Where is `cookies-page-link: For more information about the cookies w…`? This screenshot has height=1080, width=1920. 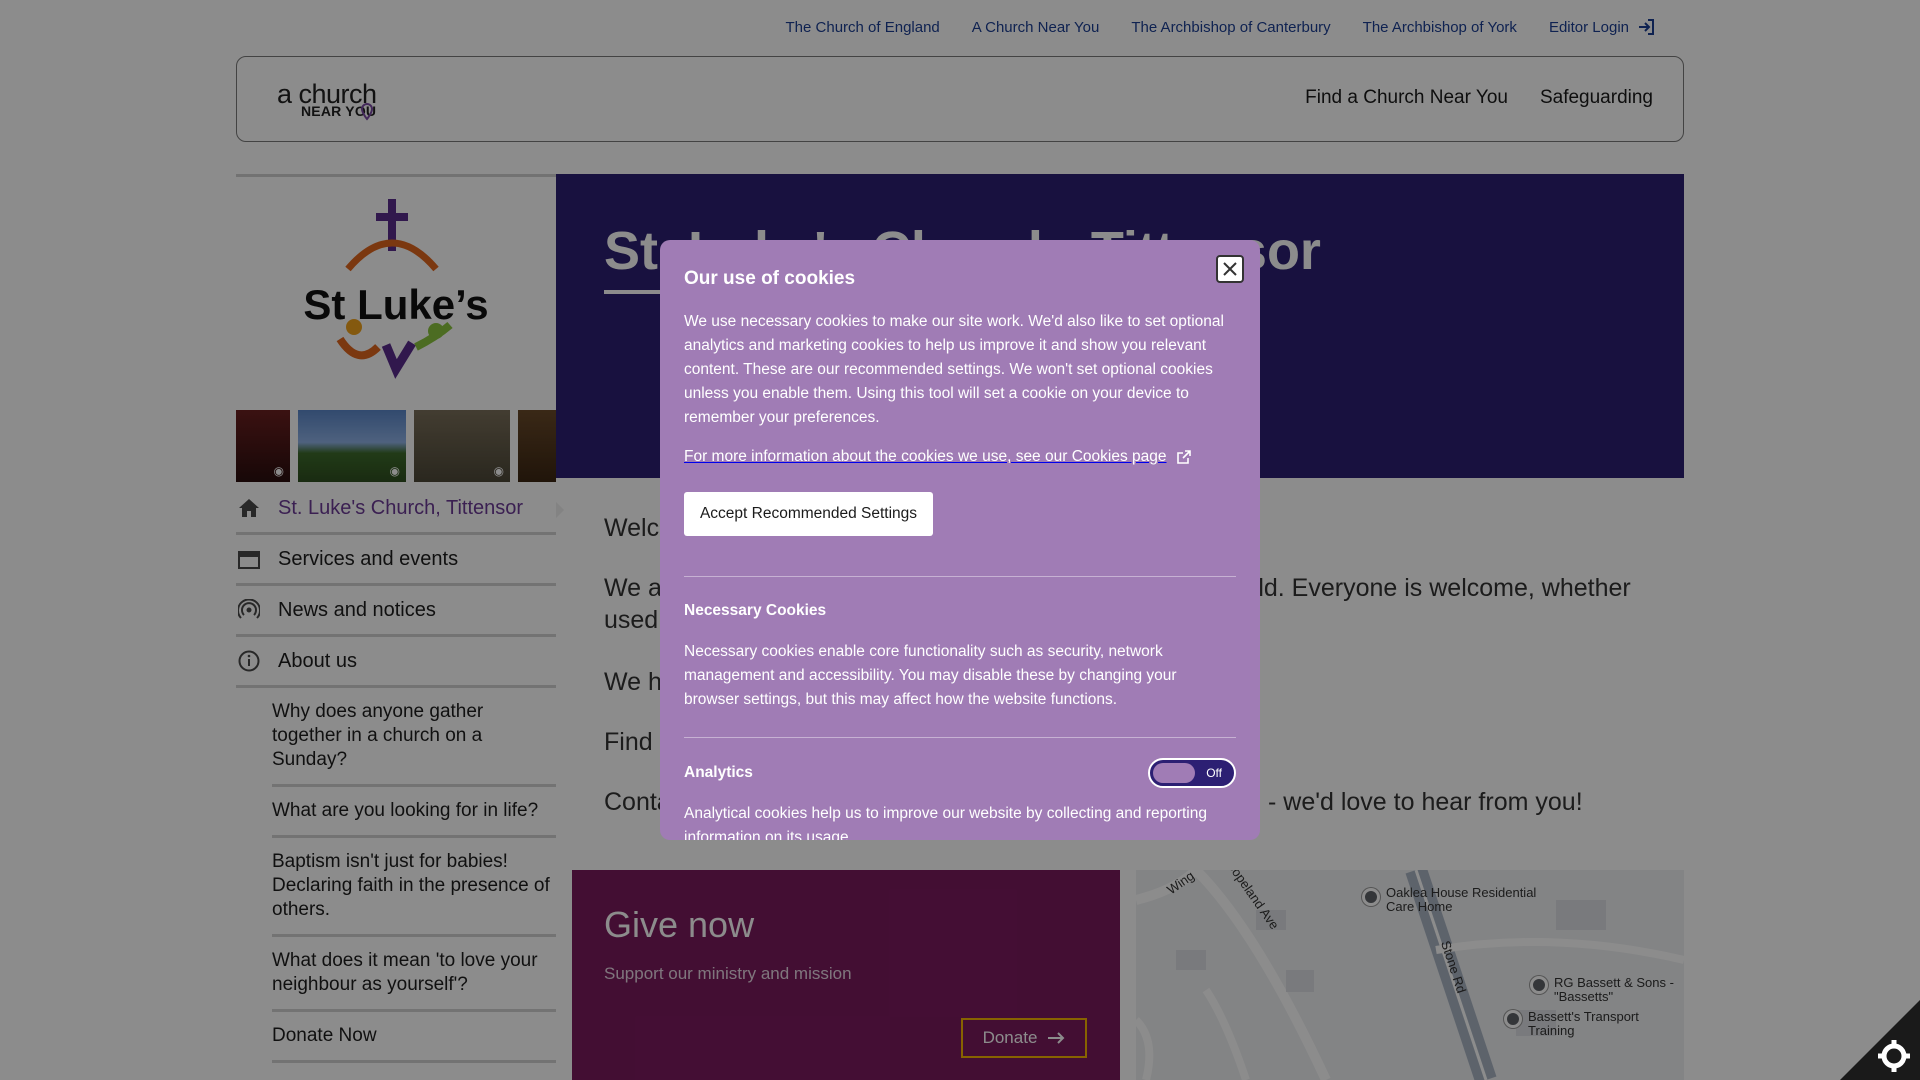
cookies-page-link: For more information about the cookies w… is located at coordinates (938, 457).